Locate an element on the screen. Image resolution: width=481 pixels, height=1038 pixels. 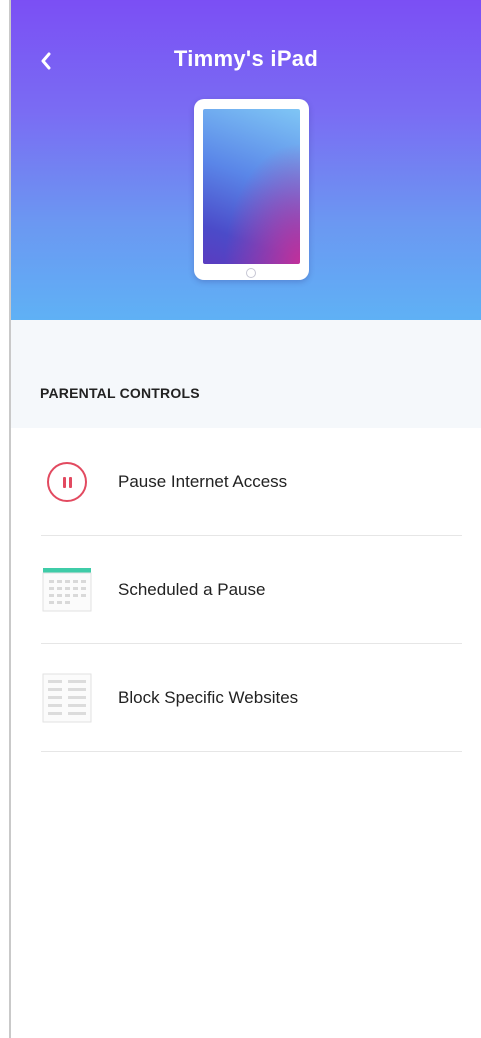
list-item-label: Scheduled a Pause is located at coordinates (192, 589).